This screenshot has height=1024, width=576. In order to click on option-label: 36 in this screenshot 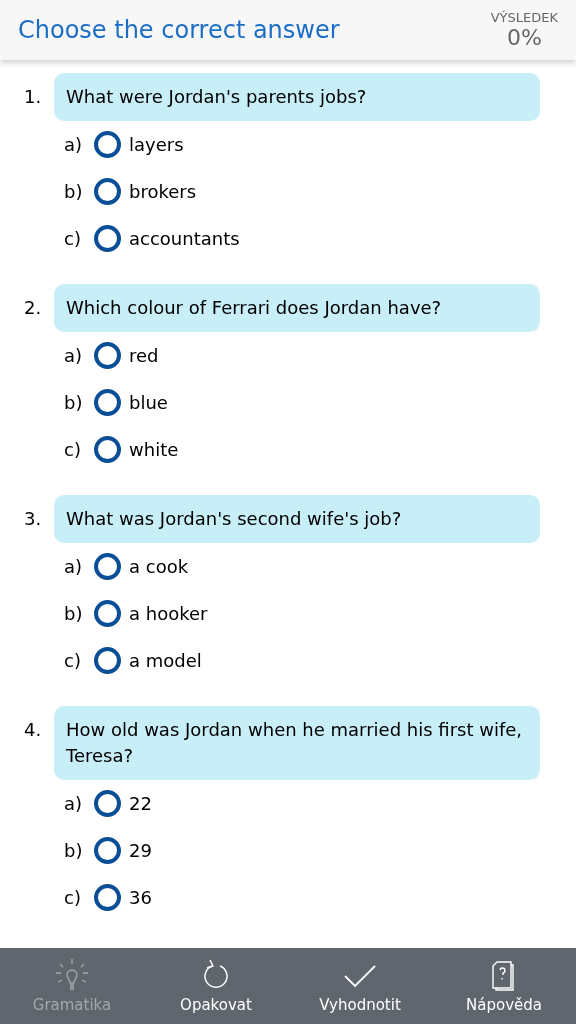, I will do `click(140, 897)`.